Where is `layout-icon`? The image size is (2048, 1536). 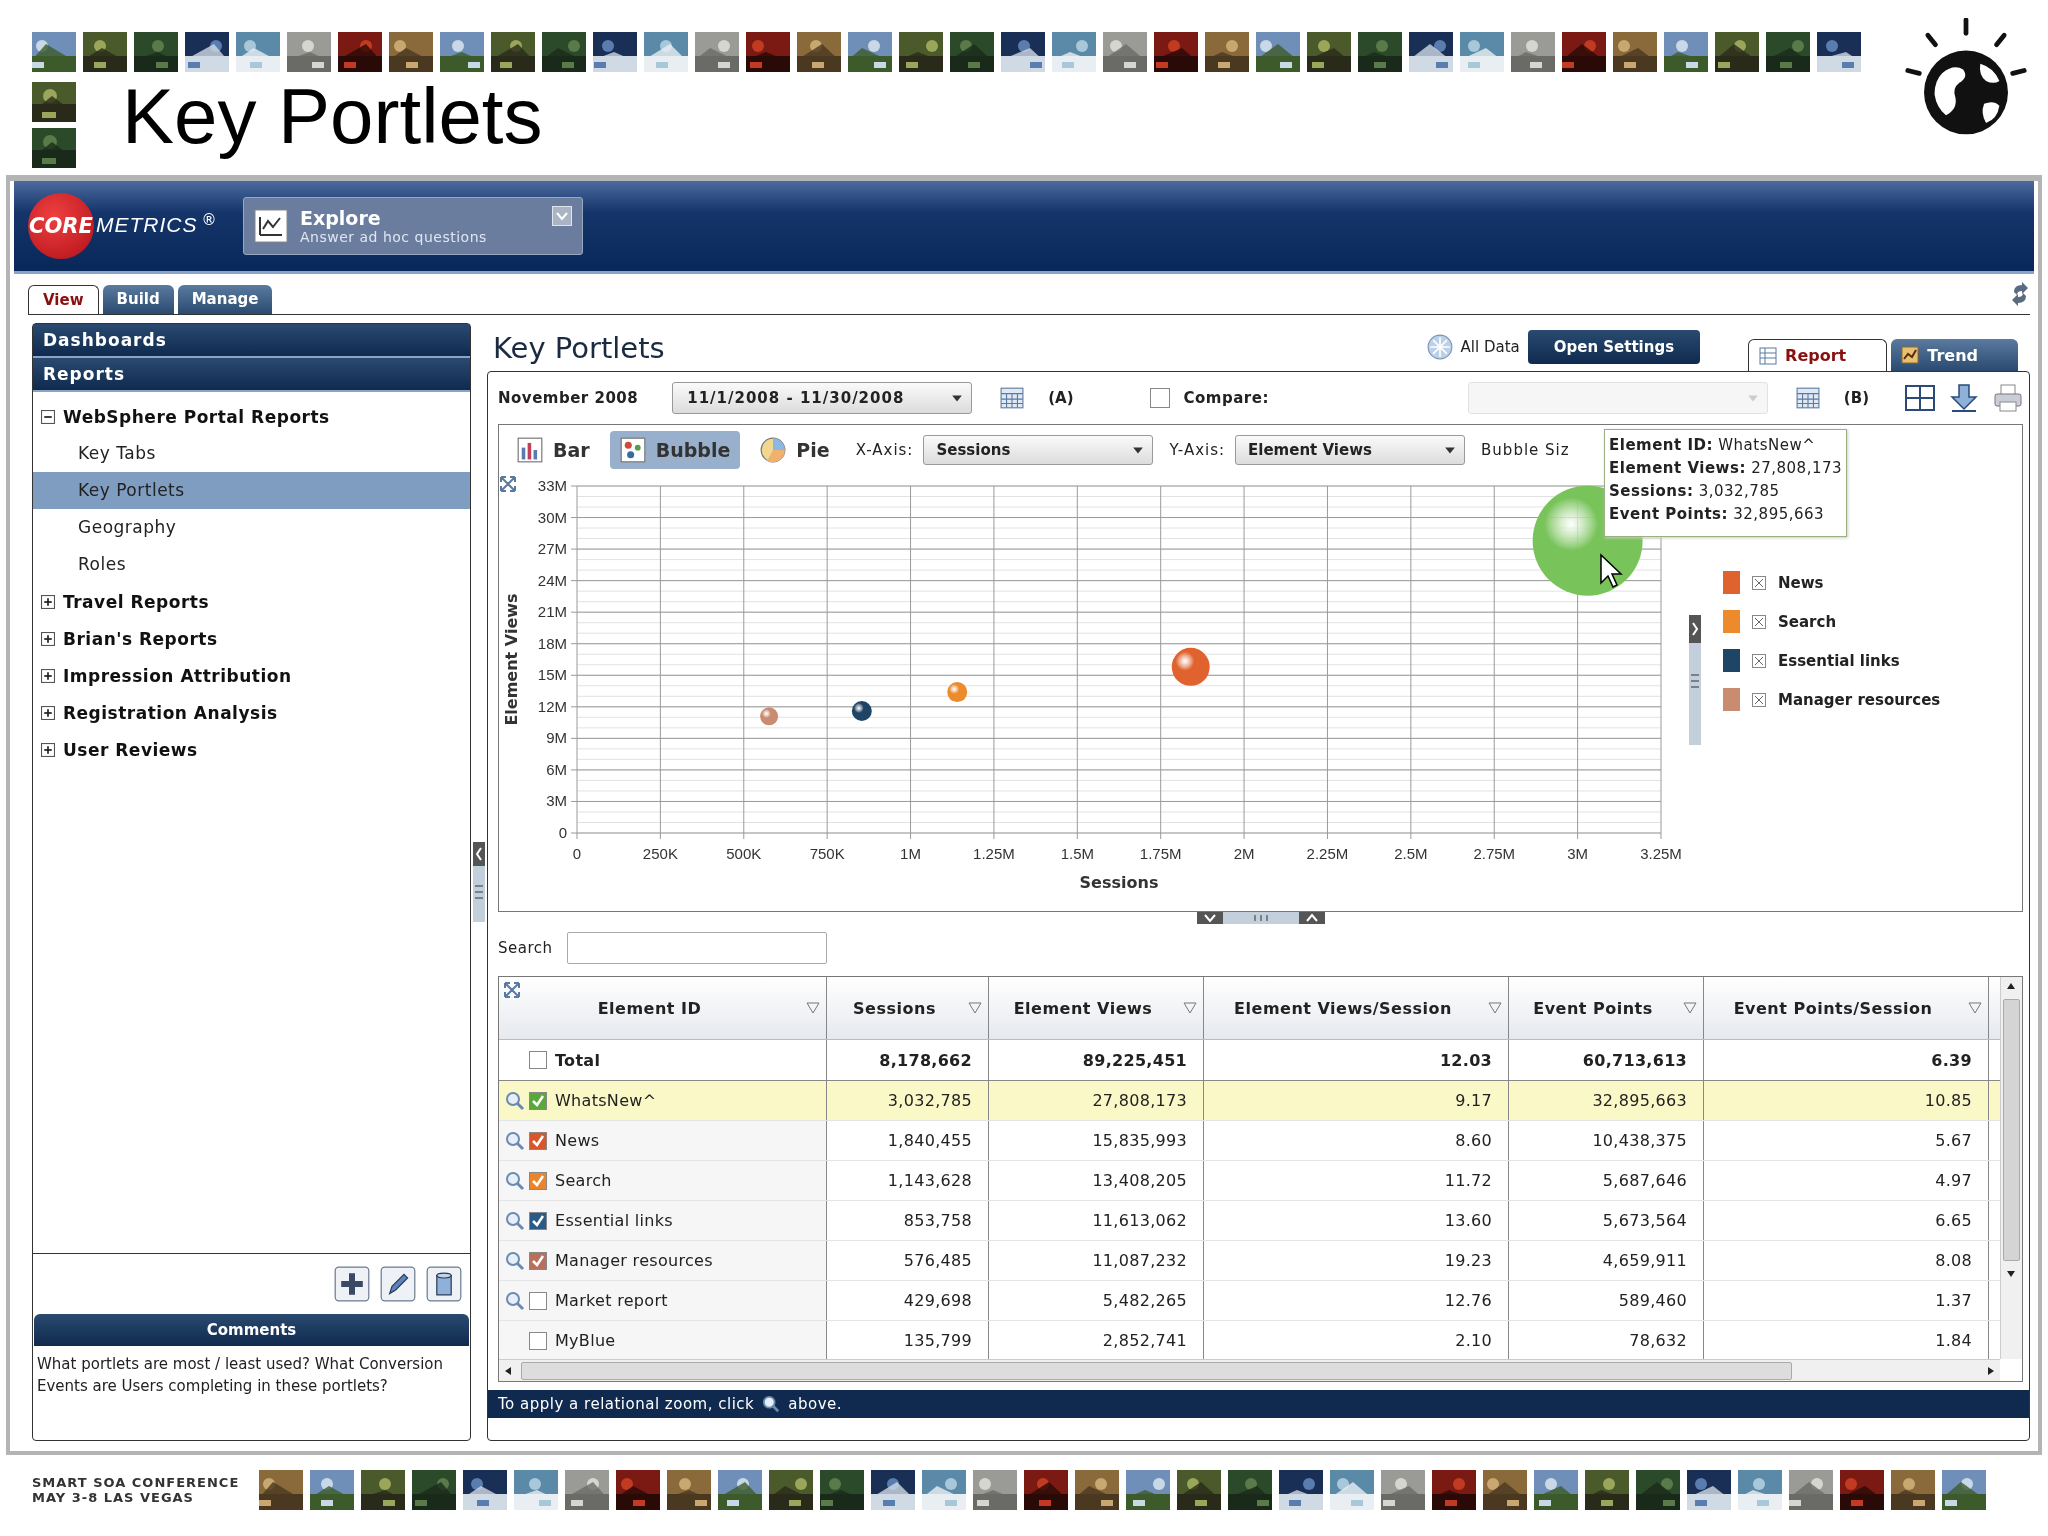
layout-icon is located at coordinates (1920, 398).